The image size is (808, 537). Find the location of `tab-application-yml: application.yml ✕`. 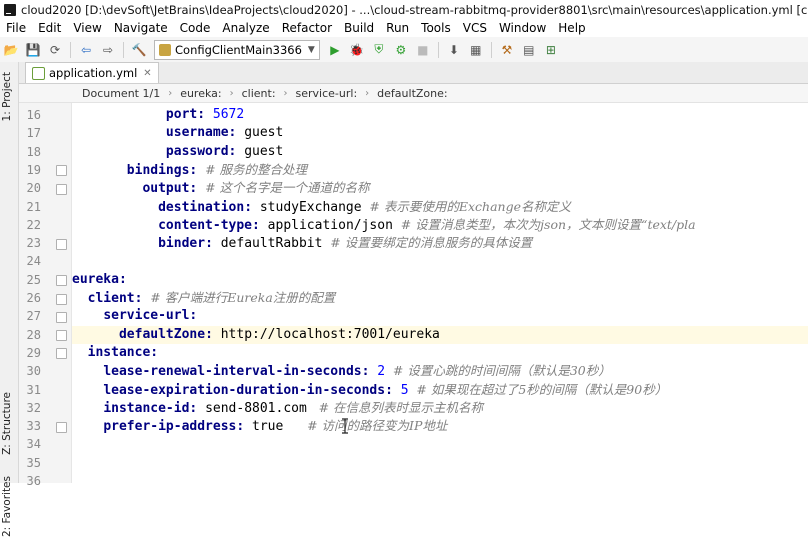

tab-application-yml: application.yml ✕ is located at coordinates (92, 72).